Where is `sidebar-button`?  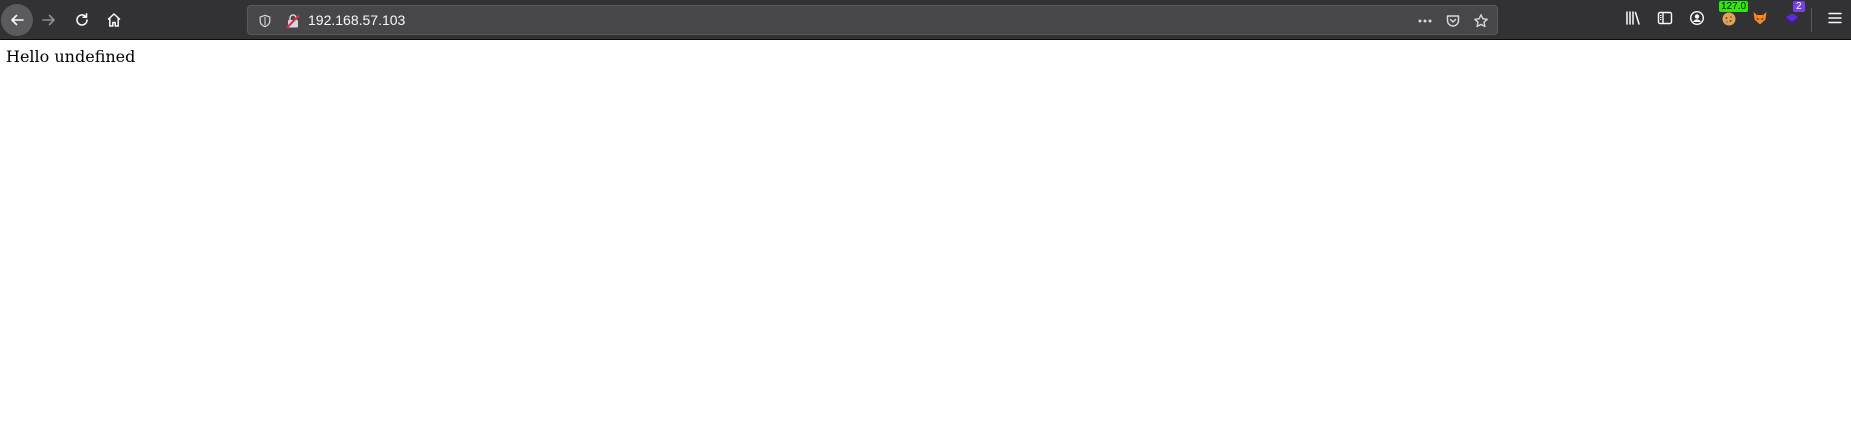 sidebar-button is located at coordinates (1665, 20).